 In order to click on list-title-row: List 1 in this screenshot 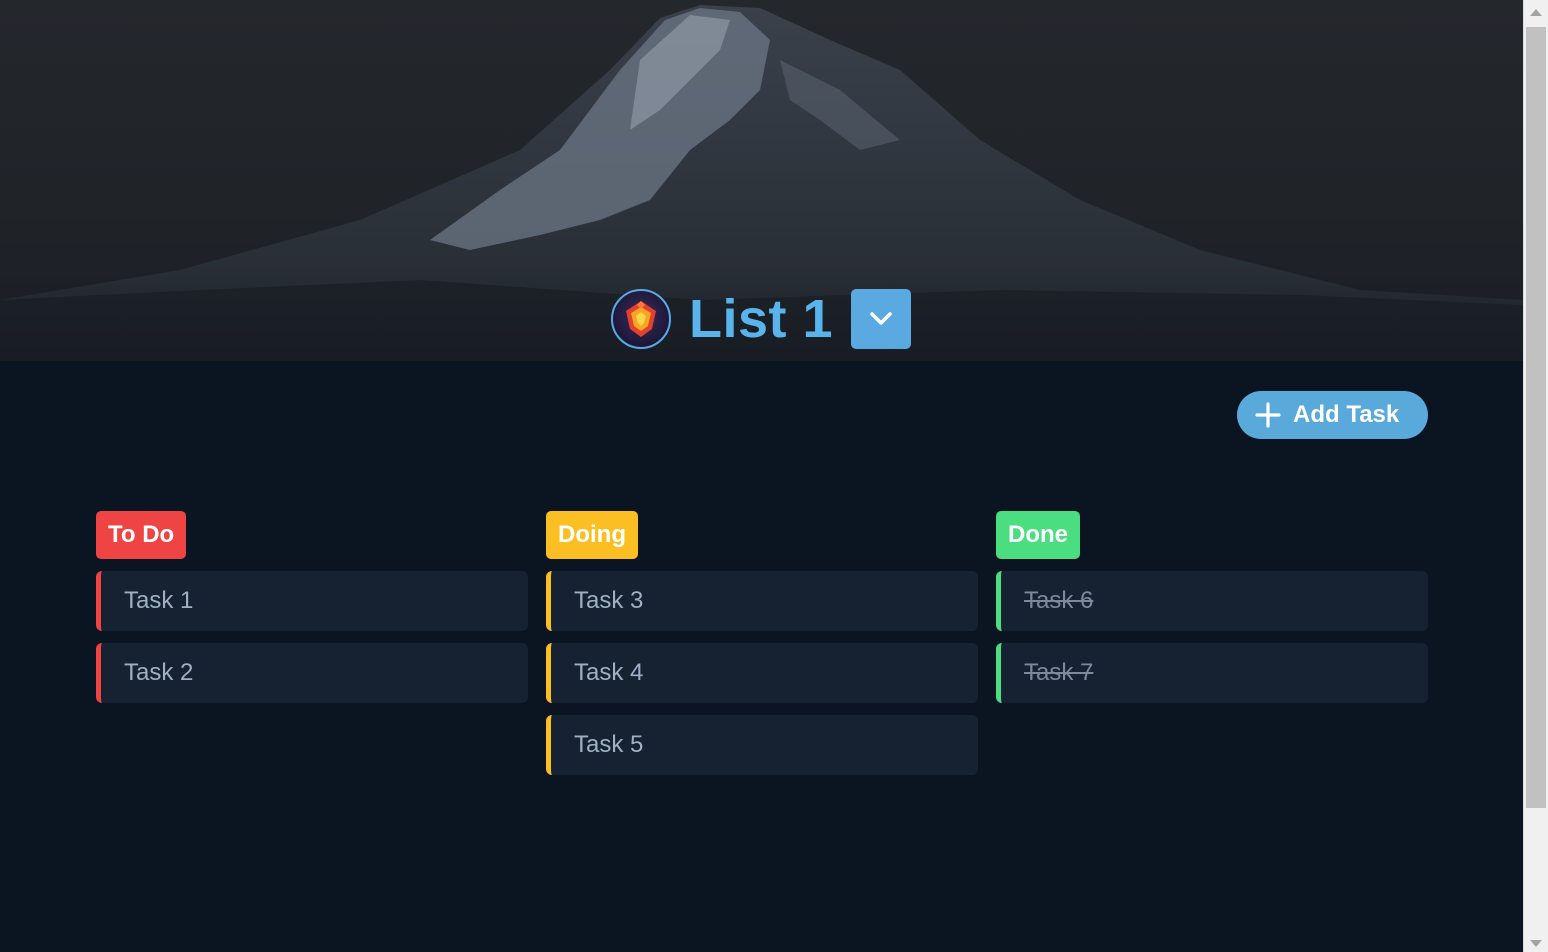, I will do `click(761, 319)`.